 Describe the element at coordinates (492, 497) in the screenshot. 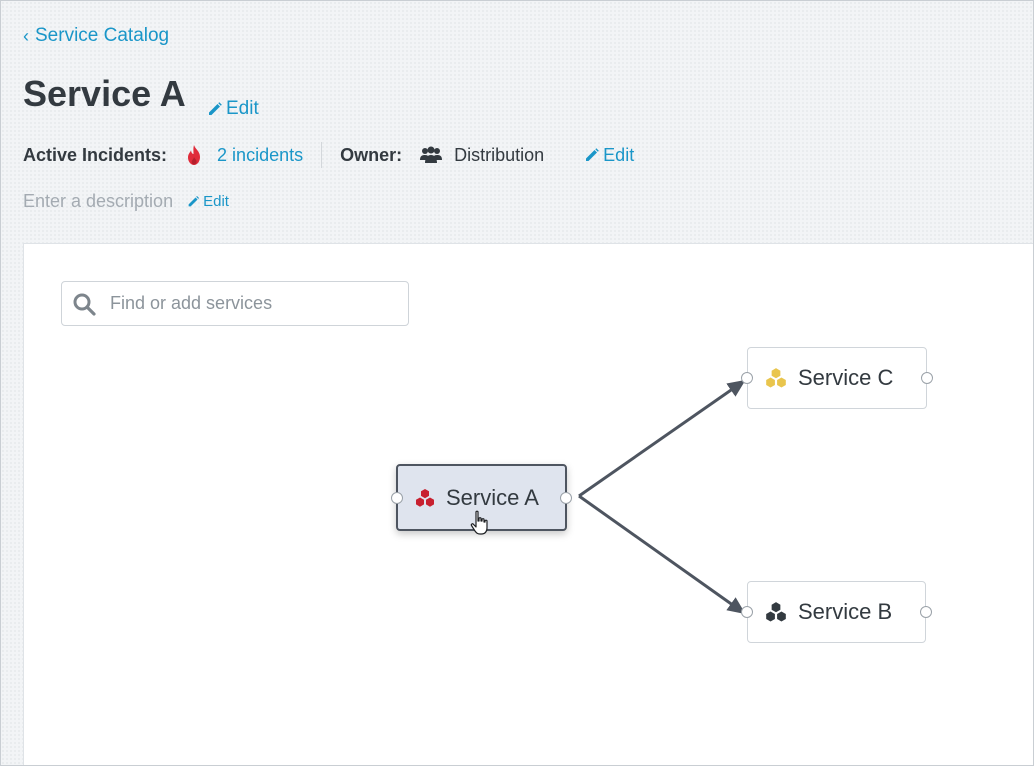

I see `node-label: Service A` at that location.